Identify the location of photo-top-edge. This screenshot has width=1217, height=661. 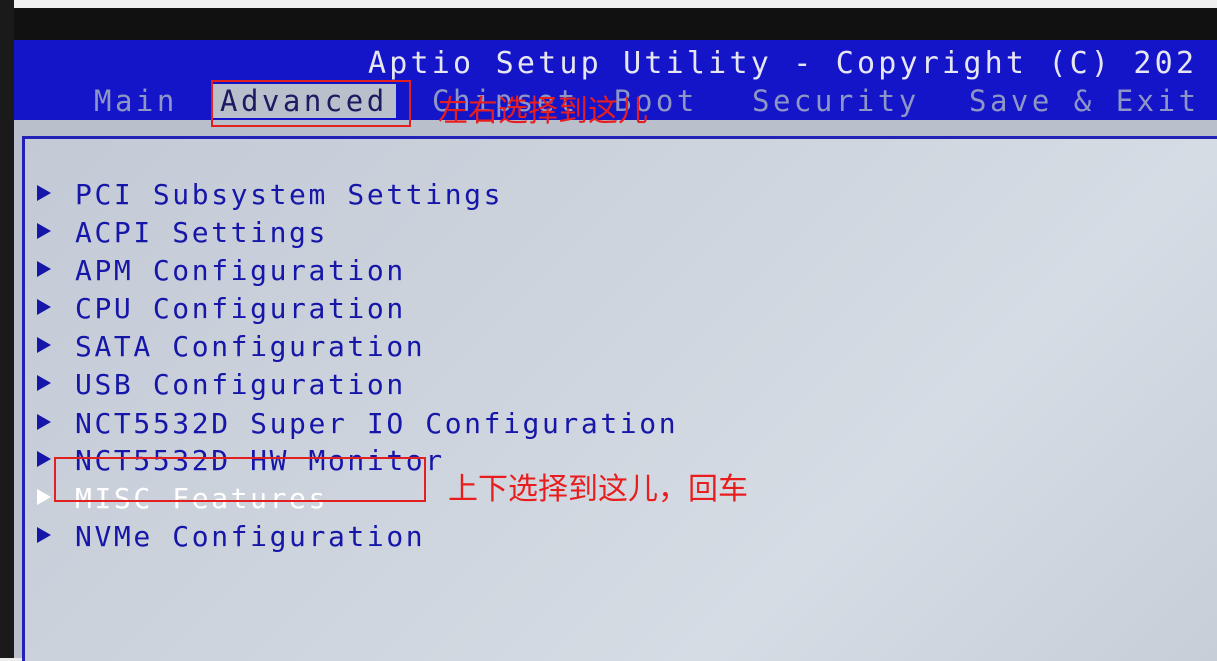
(608, 4).